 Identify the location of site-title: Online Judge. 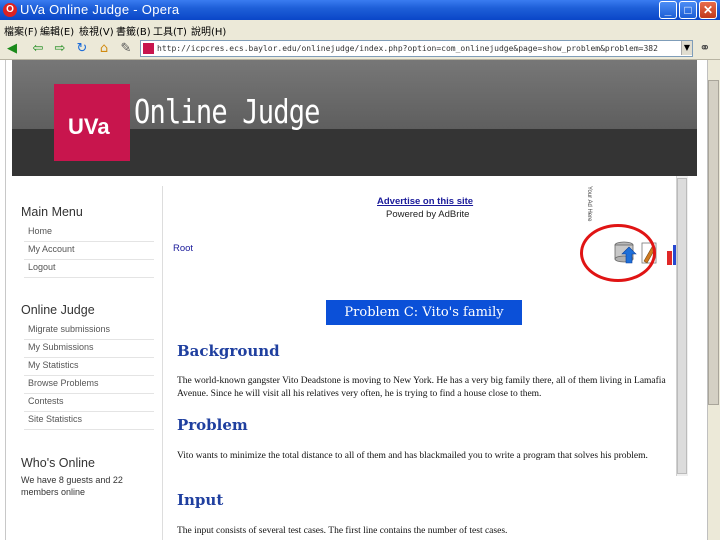
(227, 111).